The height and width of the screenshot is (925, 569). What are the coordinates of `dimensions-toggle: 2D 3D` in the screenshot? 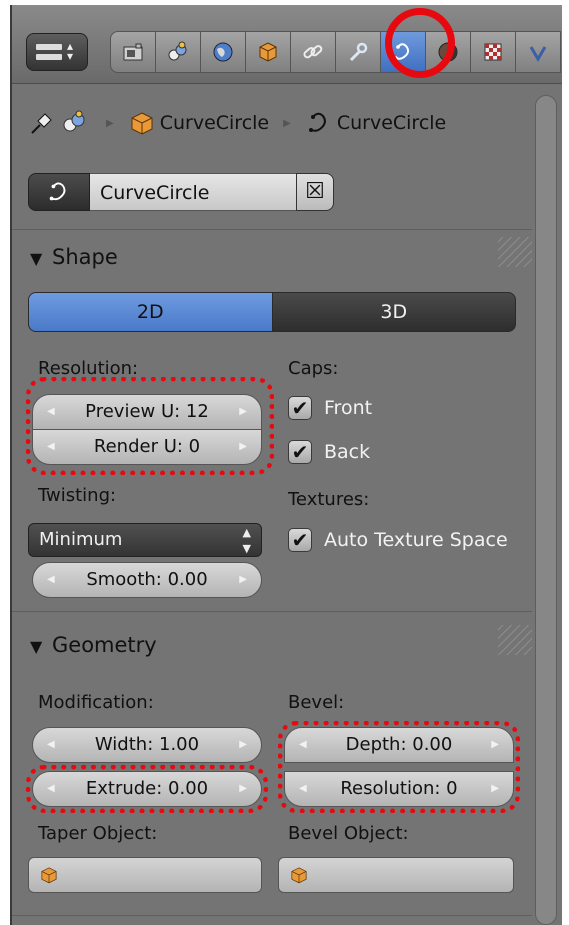 It's located at (272, 312).